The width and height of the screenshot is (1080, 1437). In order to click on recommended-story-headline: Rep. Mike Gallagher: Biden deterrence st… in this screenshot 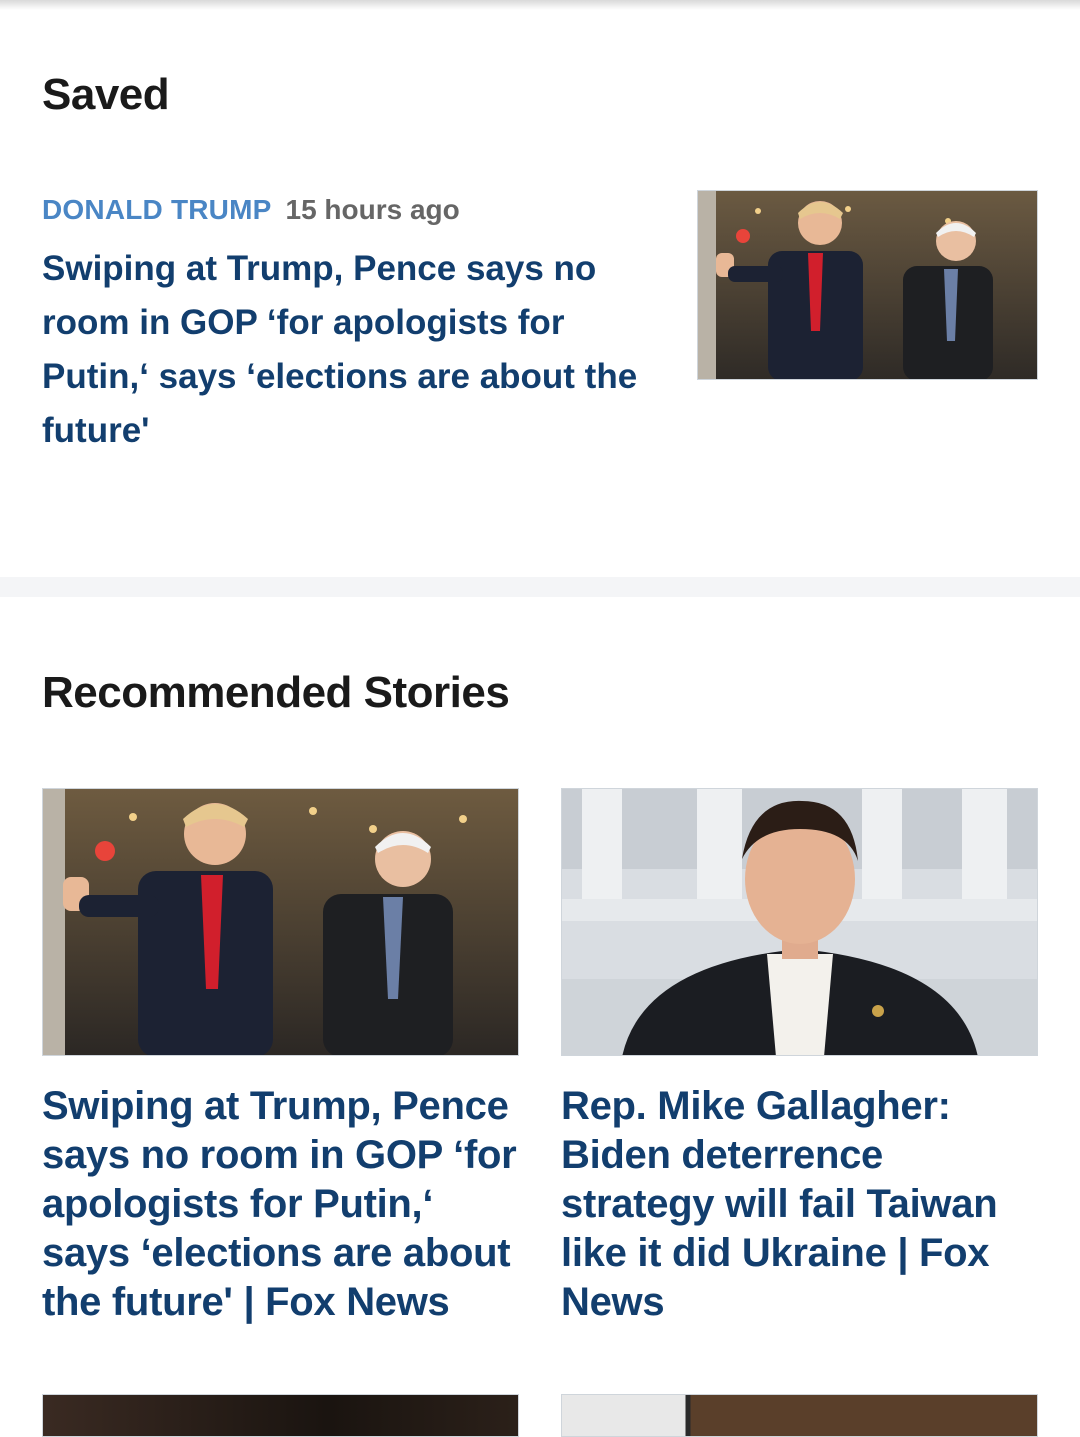, I will do `click(799, 1204)`.